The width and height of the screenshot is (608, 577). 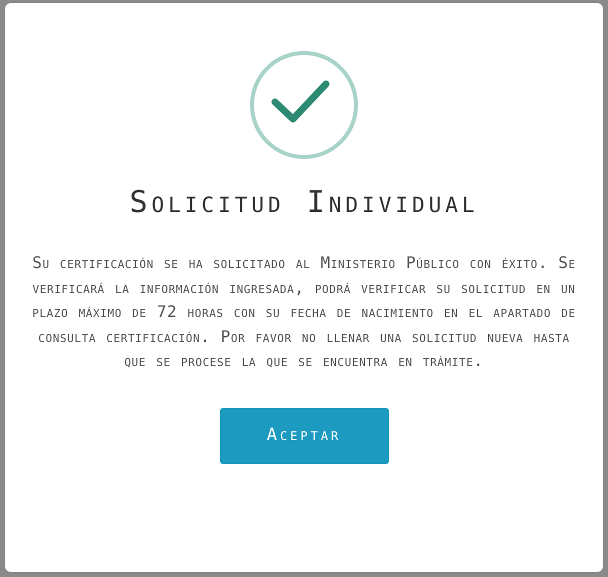 What do you see at coordinates (304, 436) in the screenshot?
I see `accept-button: Aceptar` at bounding box center [304, 436].